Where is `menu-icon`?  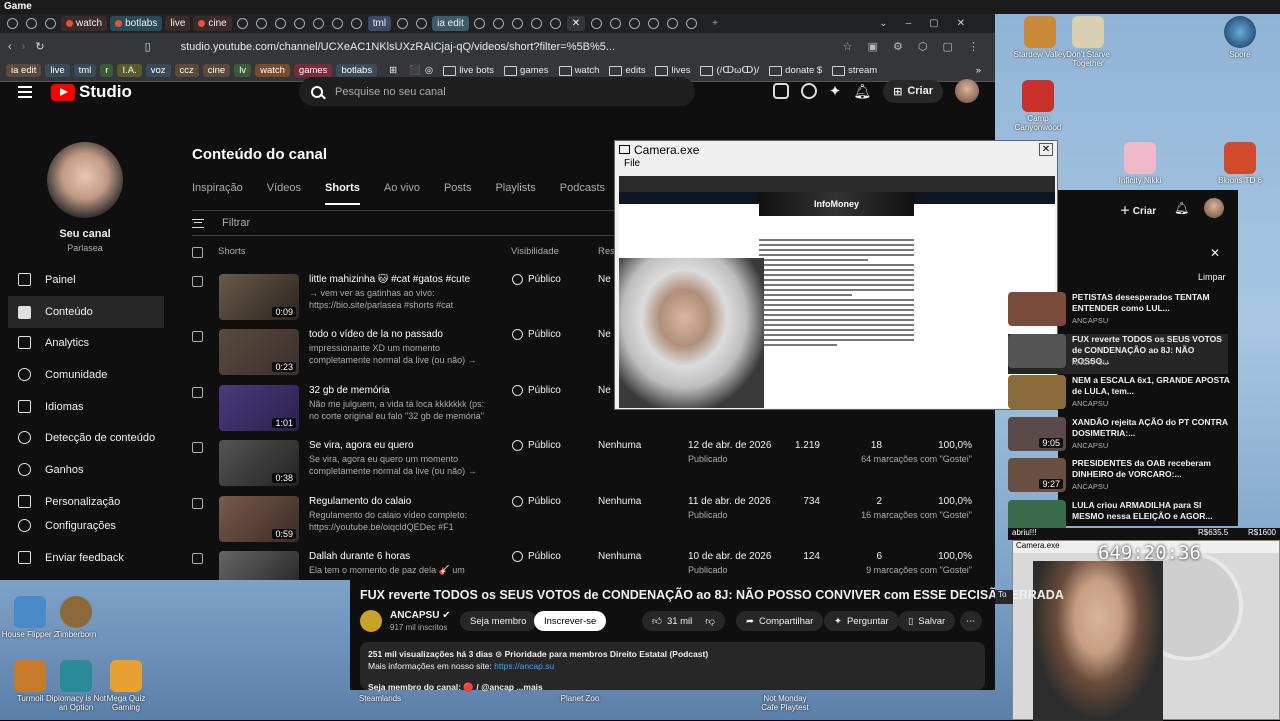
menu-icon is located at coordinates (25, 92).